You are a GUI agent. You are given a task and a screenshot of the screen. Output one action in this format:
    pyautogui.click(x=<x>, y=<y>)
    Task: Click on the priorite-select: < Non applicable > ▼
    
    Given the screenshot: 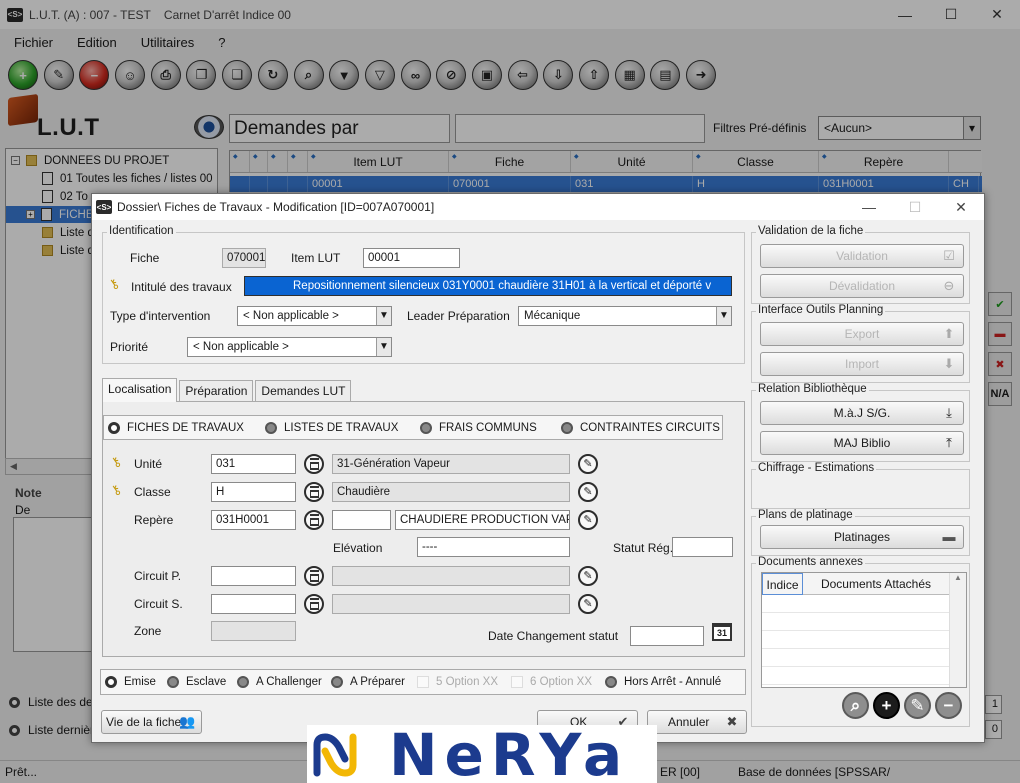 What is the action you would take?
    pyautogui.click(x=289, y=347)
    